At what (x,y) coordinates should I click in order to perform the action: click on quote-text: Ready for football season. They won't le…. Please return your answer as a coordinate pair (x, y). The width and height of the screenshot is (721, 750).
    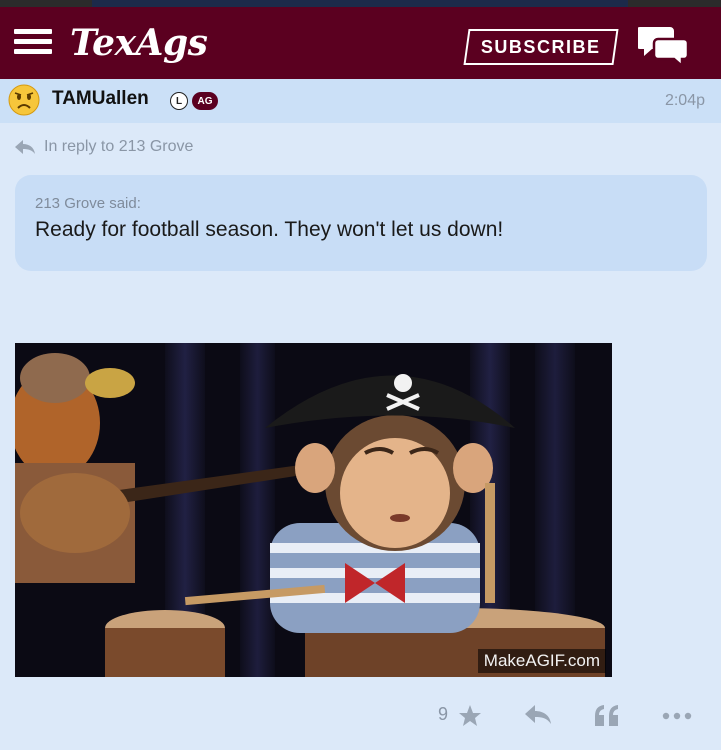
    Looking at the image, I should click on (269, 229).